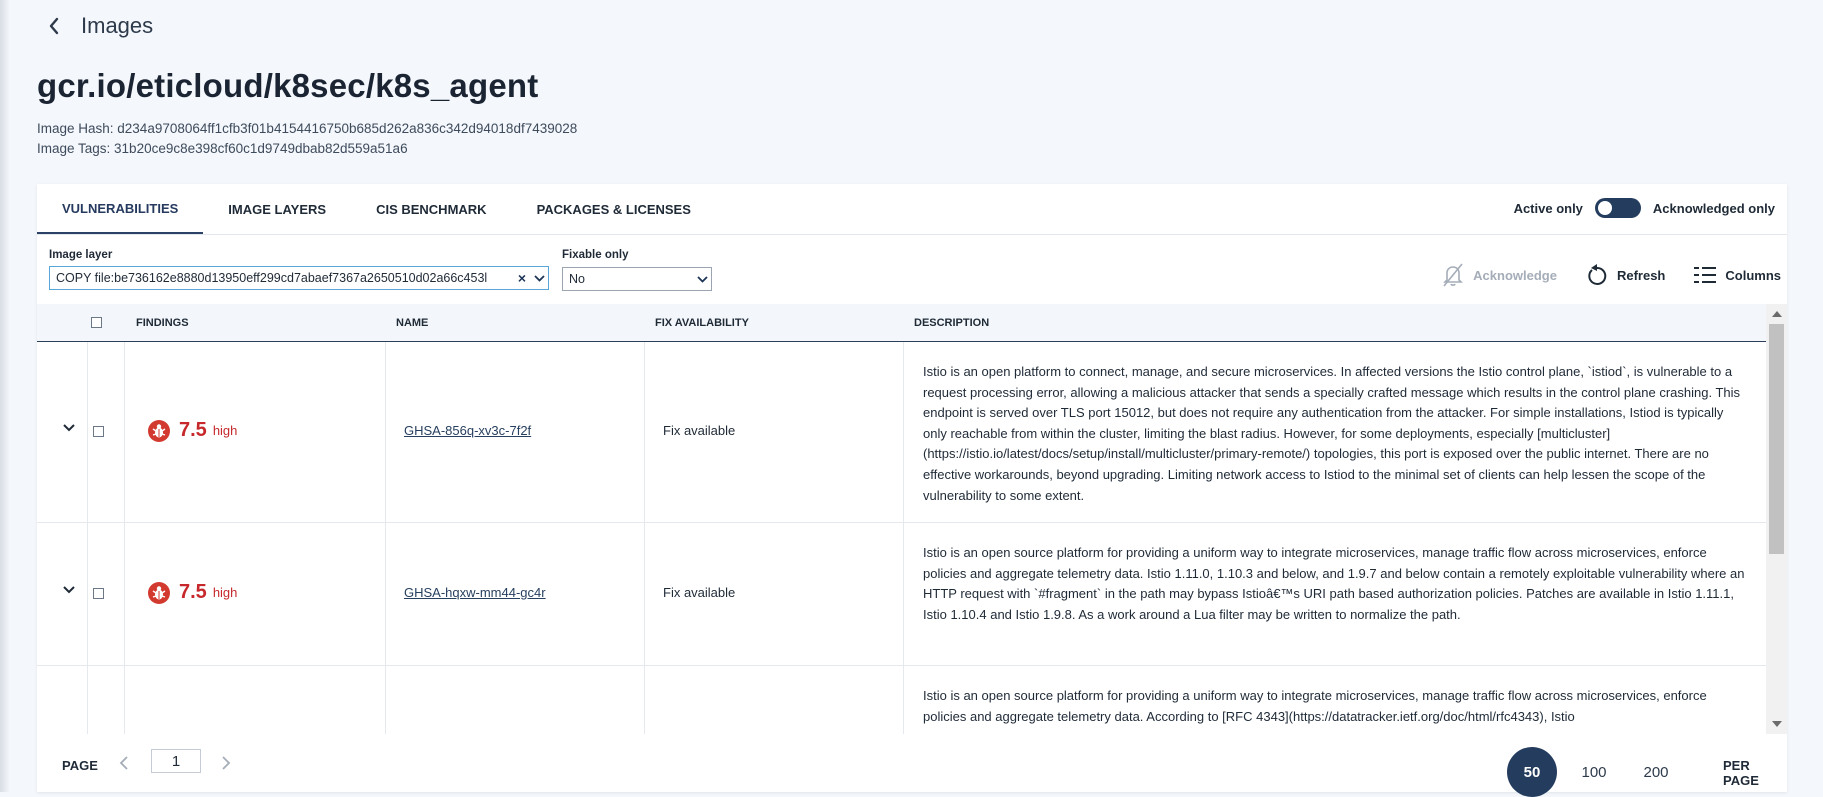 The width and height of the screenshot is (1823, 797). I want to click on refresh-icon, so click(1597, 274).